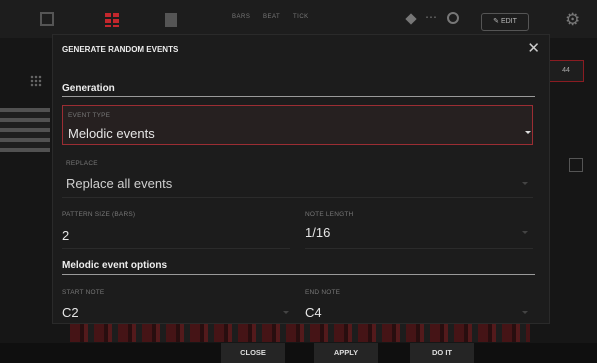 Image resolution: width=597 pixels, height=363 pixels. Describe the element at coordinates (317, 232) in the screenshot. I see `note-length-value: 1/16` at that location.